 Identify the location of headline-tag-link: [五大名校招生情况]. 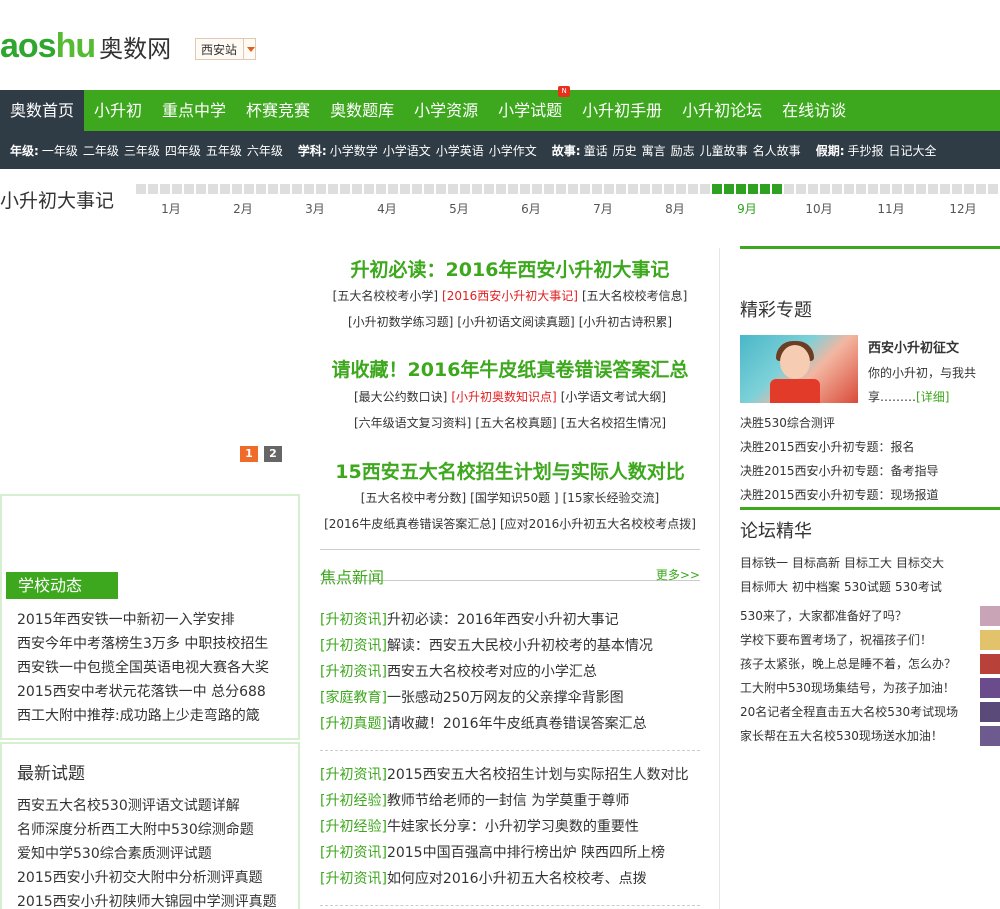
(613, 423).